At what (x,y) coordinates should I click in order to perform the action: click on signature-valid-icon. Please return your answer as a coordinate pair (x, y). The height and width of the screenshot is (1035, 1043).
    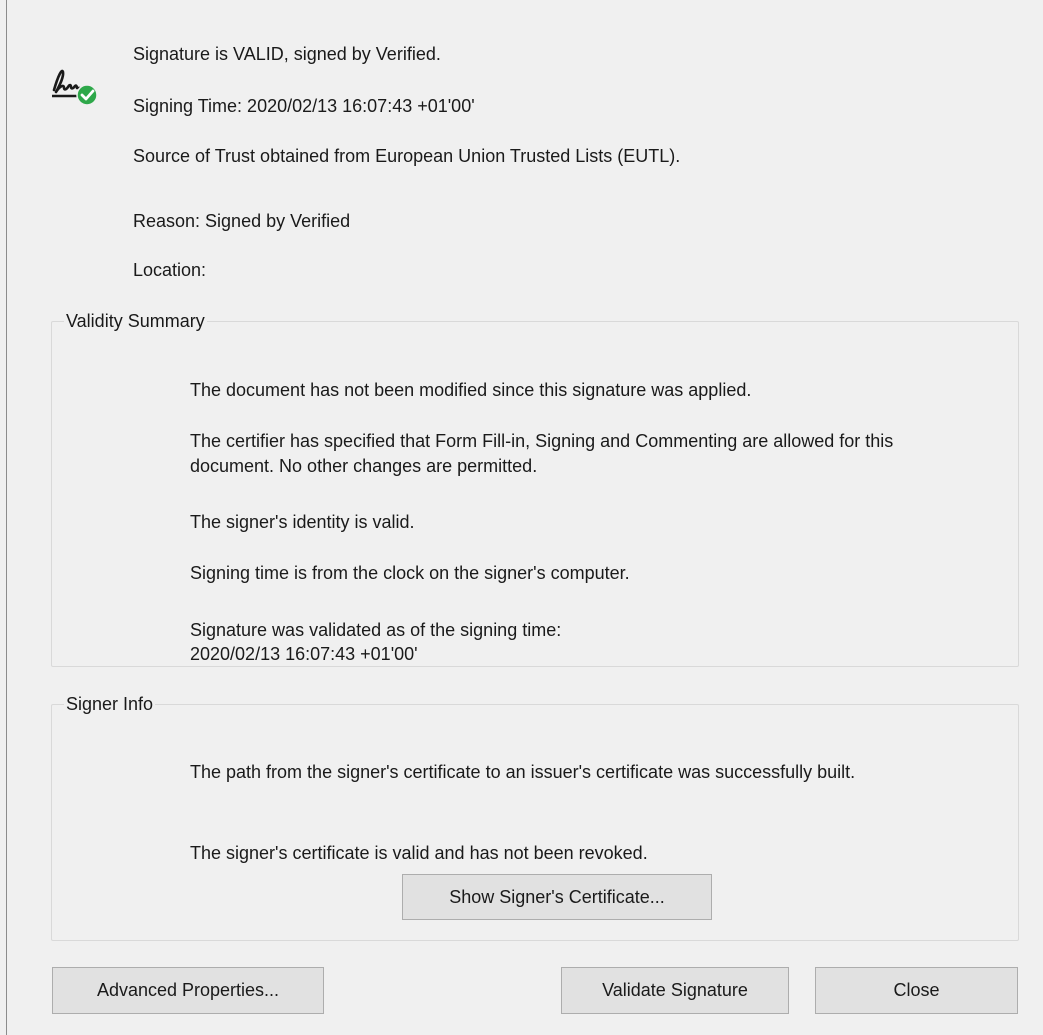
    Looking at the image, I should click on (75, 87).